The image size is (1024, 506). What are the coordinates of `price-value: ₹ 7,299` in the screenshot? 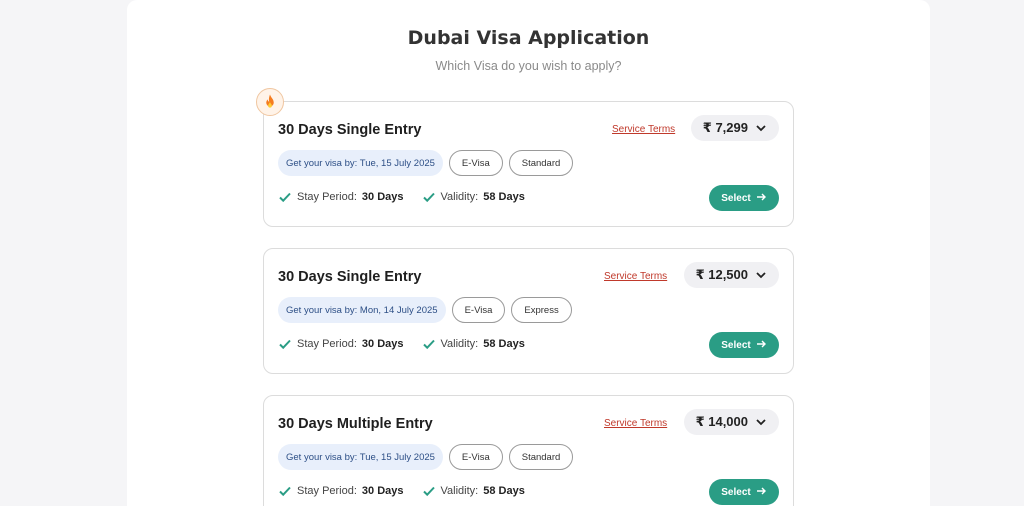 It's located at (725, 127).